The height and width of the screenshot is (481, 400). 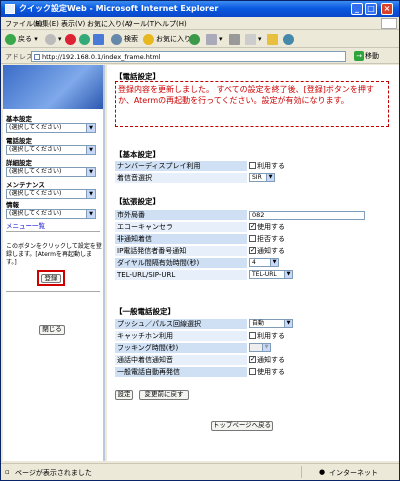 I want to click on forward-button: ▾, so click(x=53, y=39).